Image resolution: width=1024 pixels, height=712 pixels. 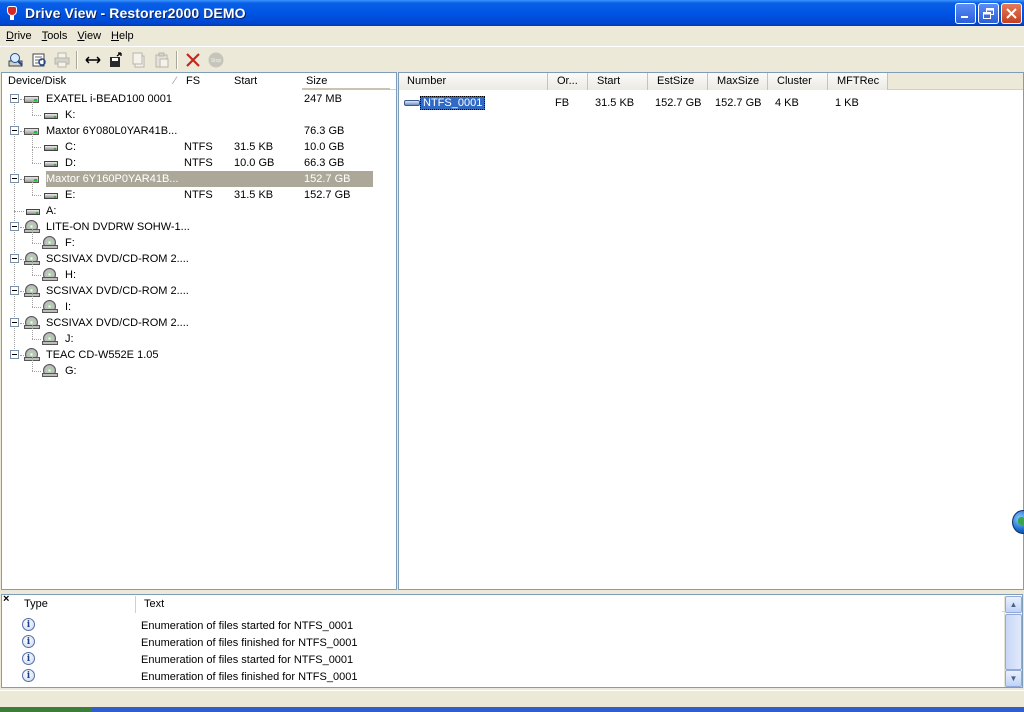 What do you see at coordinates (323, 99) in the screenshot?
I see `device-size: 247 MB` at bounding box center [323, 99].